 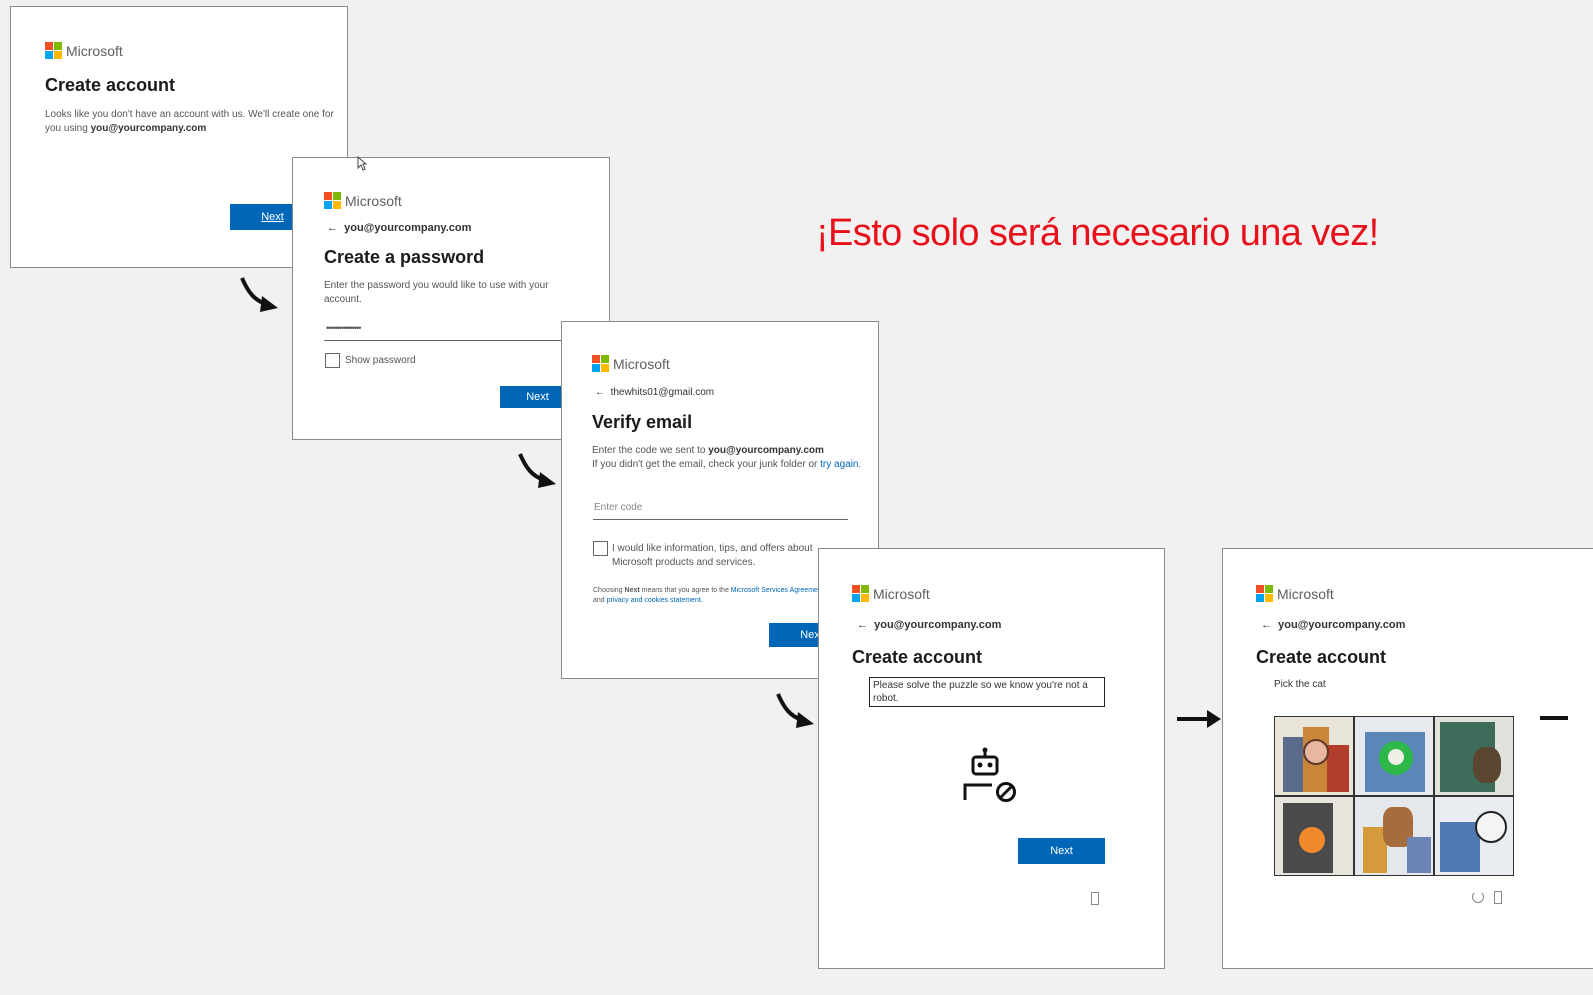 What do you see at coordinates (380, 360) in the screenshot?
I see `show-password-label: Show password` at bounding box center [380, 360].